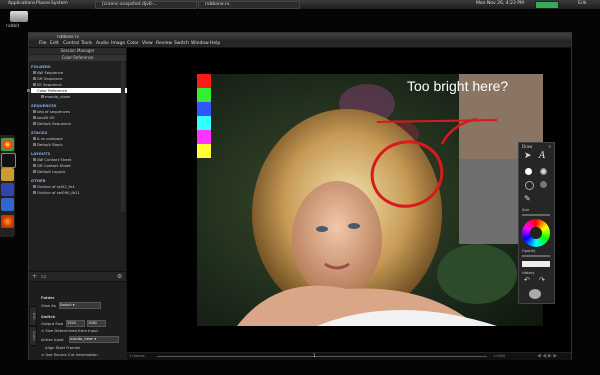 The image size is (600, 375). I want to click on redo-icon: ↷, so click(542, 280).